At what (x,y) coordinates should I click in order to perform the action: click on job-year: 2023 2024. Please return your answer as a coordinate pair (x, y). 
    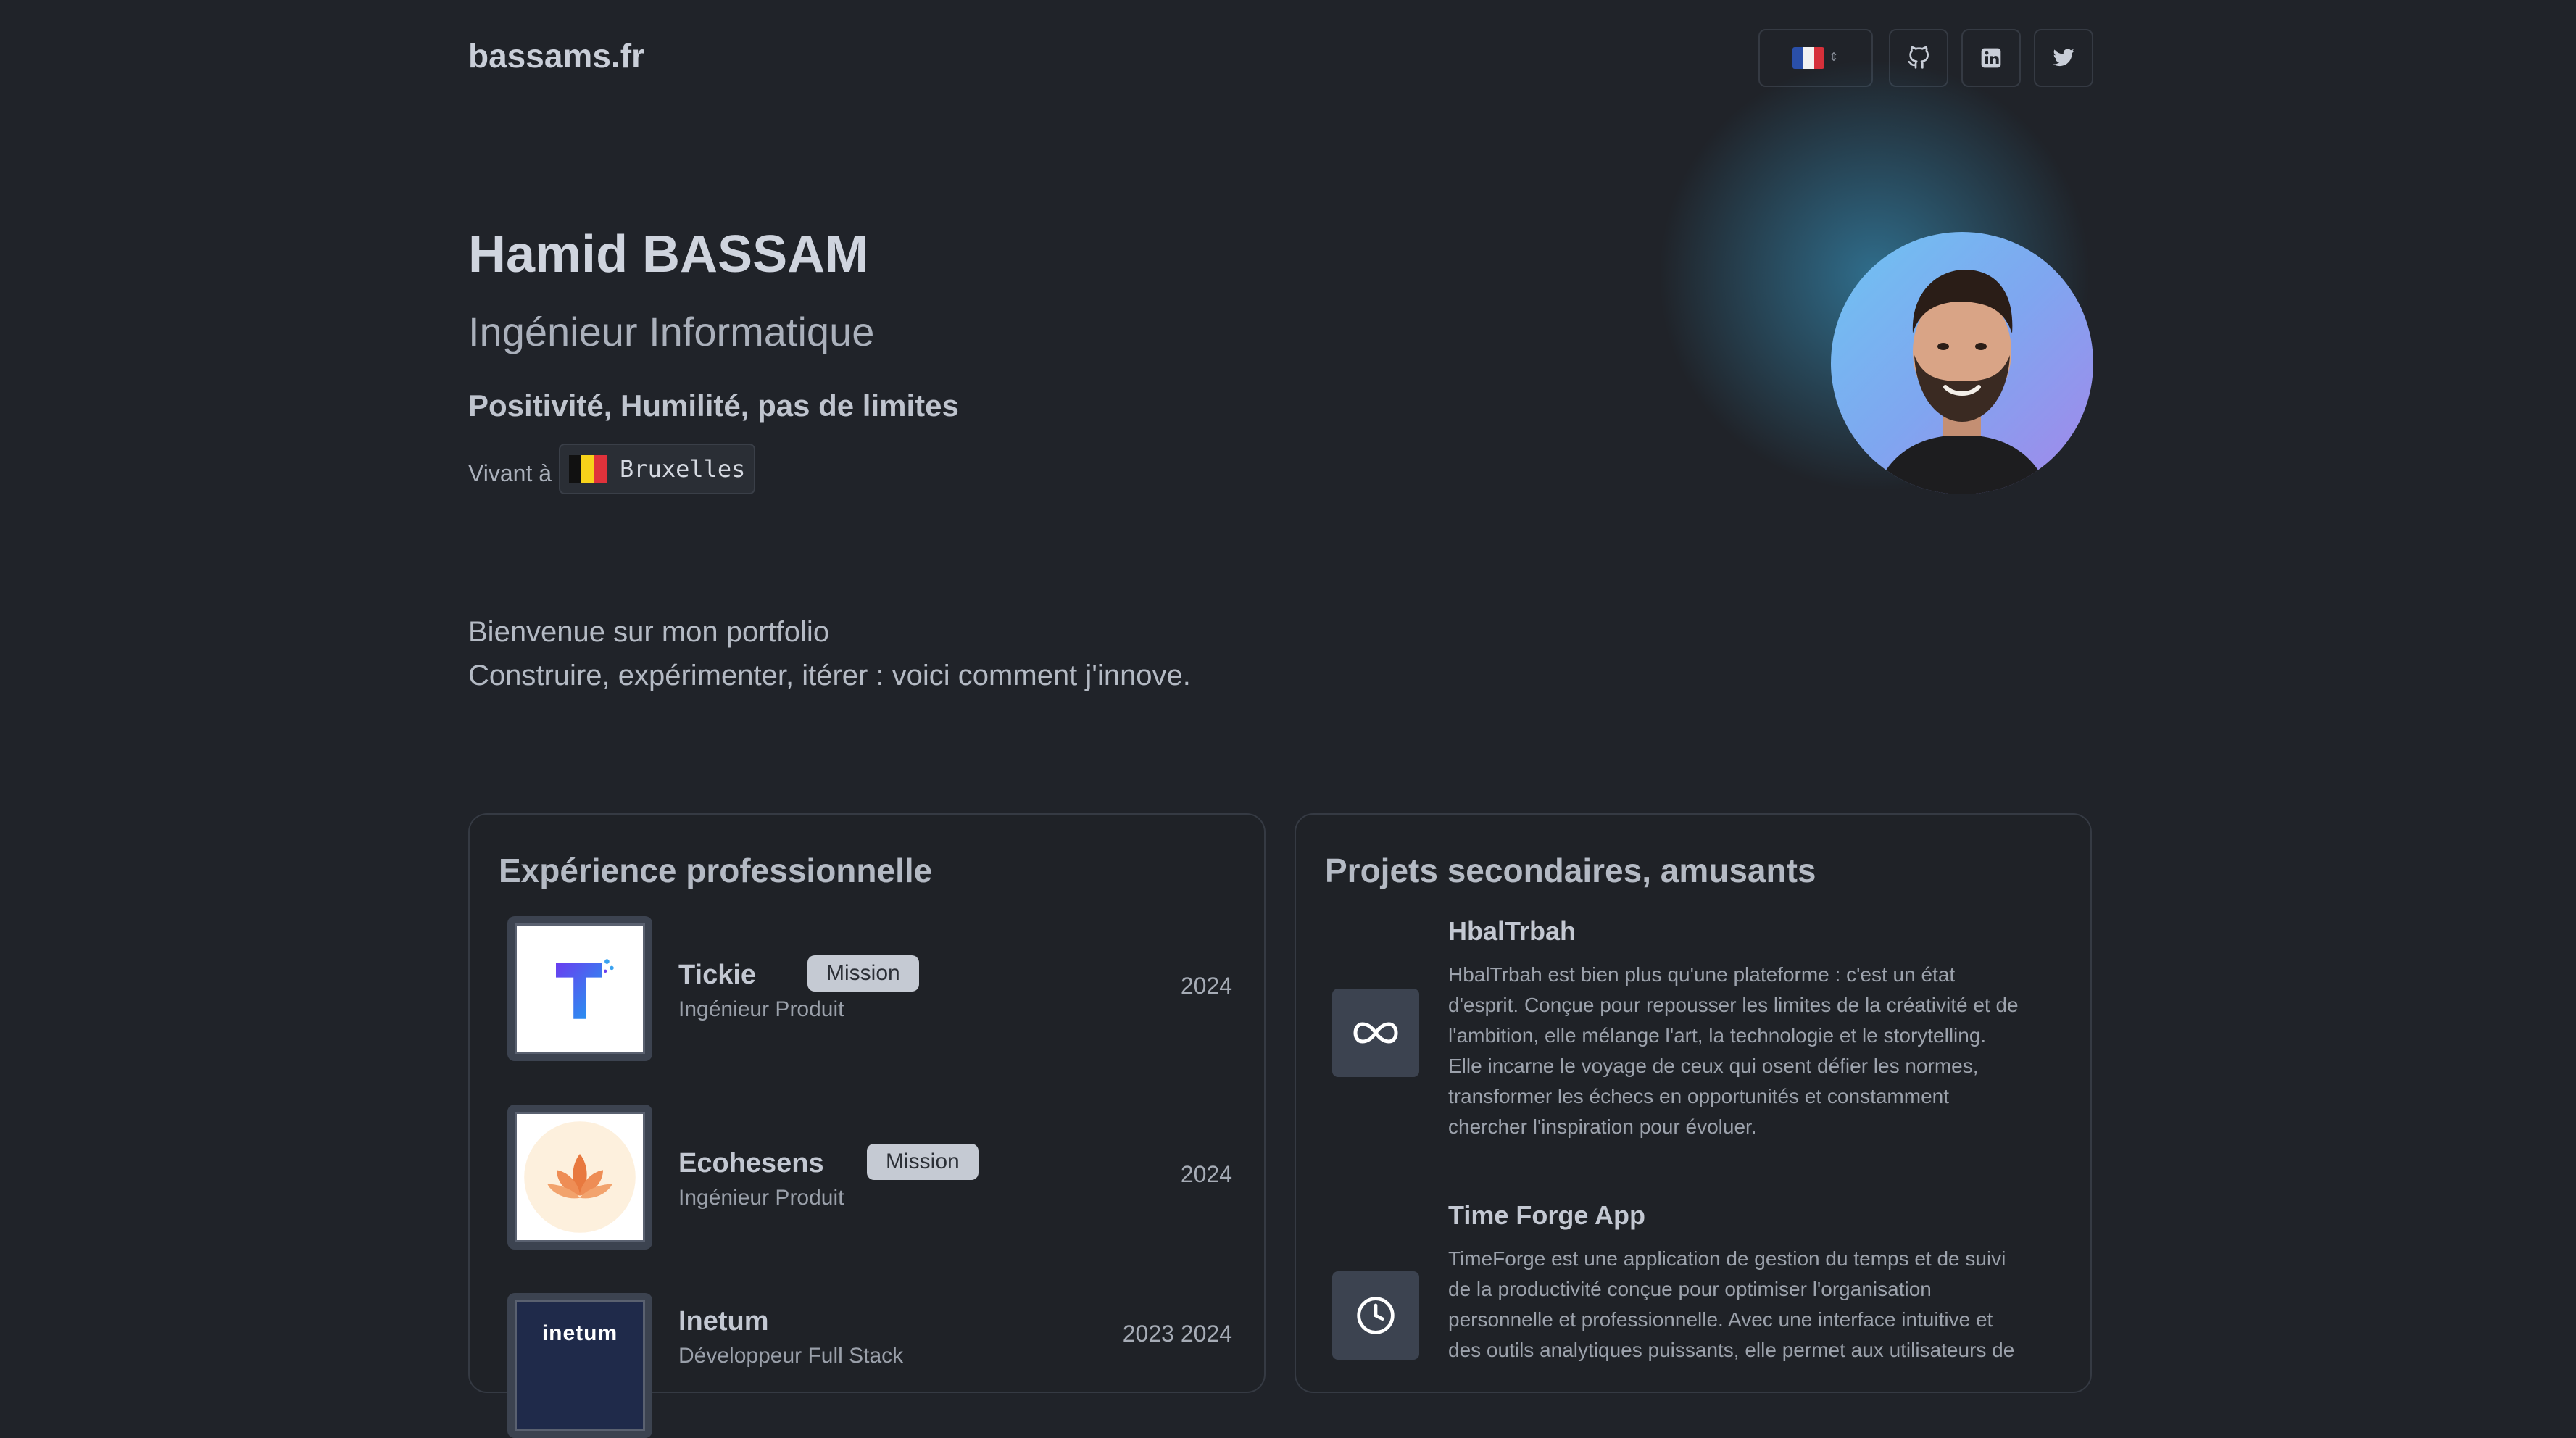
    Looking at the image, I should click on (1177, 1334).